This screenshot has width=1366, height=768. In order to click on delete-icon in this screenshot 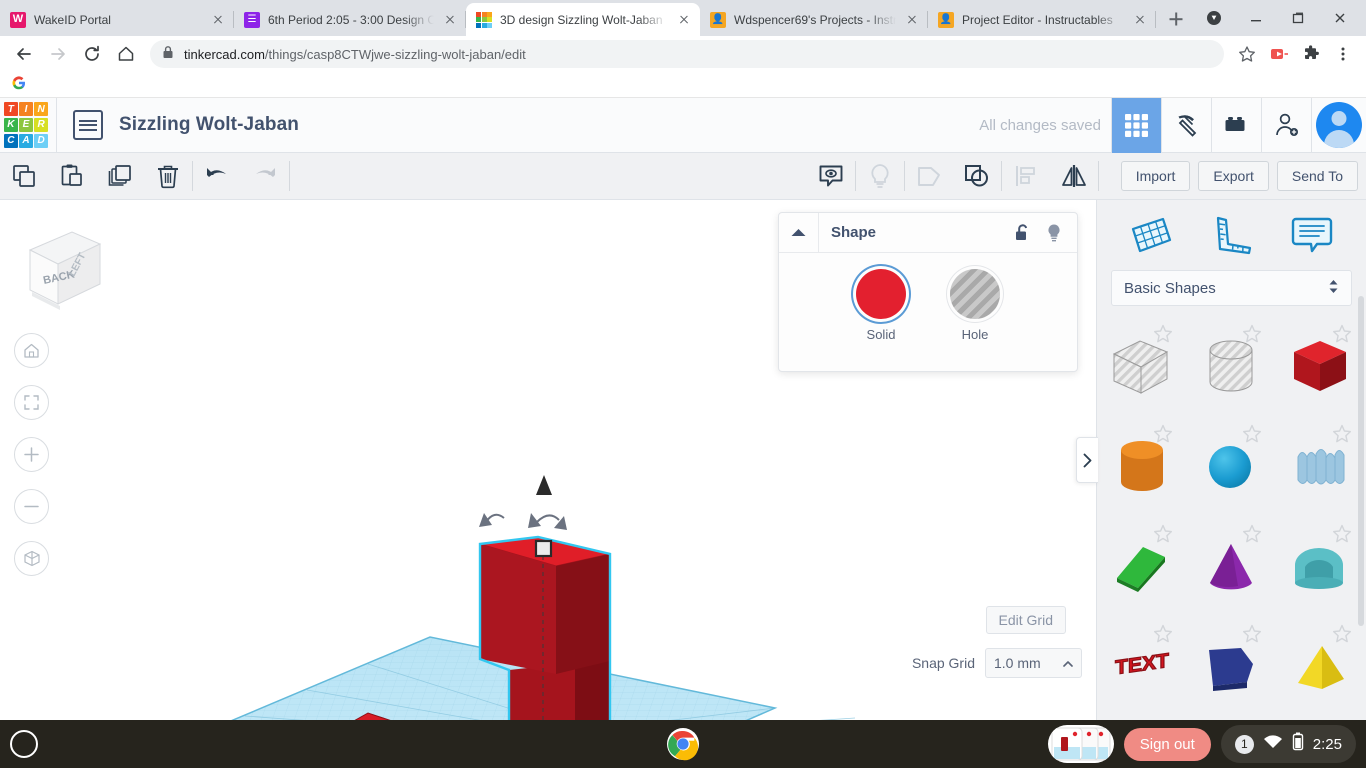, I will do `click(168, 176)`.